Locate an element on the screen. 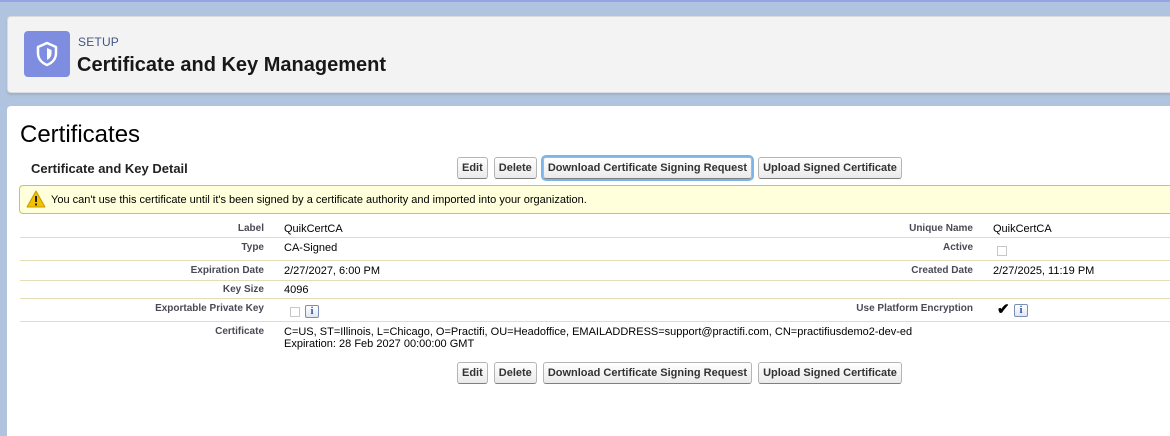 This screenshot has width=1170, height=436. type-label: Type is located at coordinates (252, 247).